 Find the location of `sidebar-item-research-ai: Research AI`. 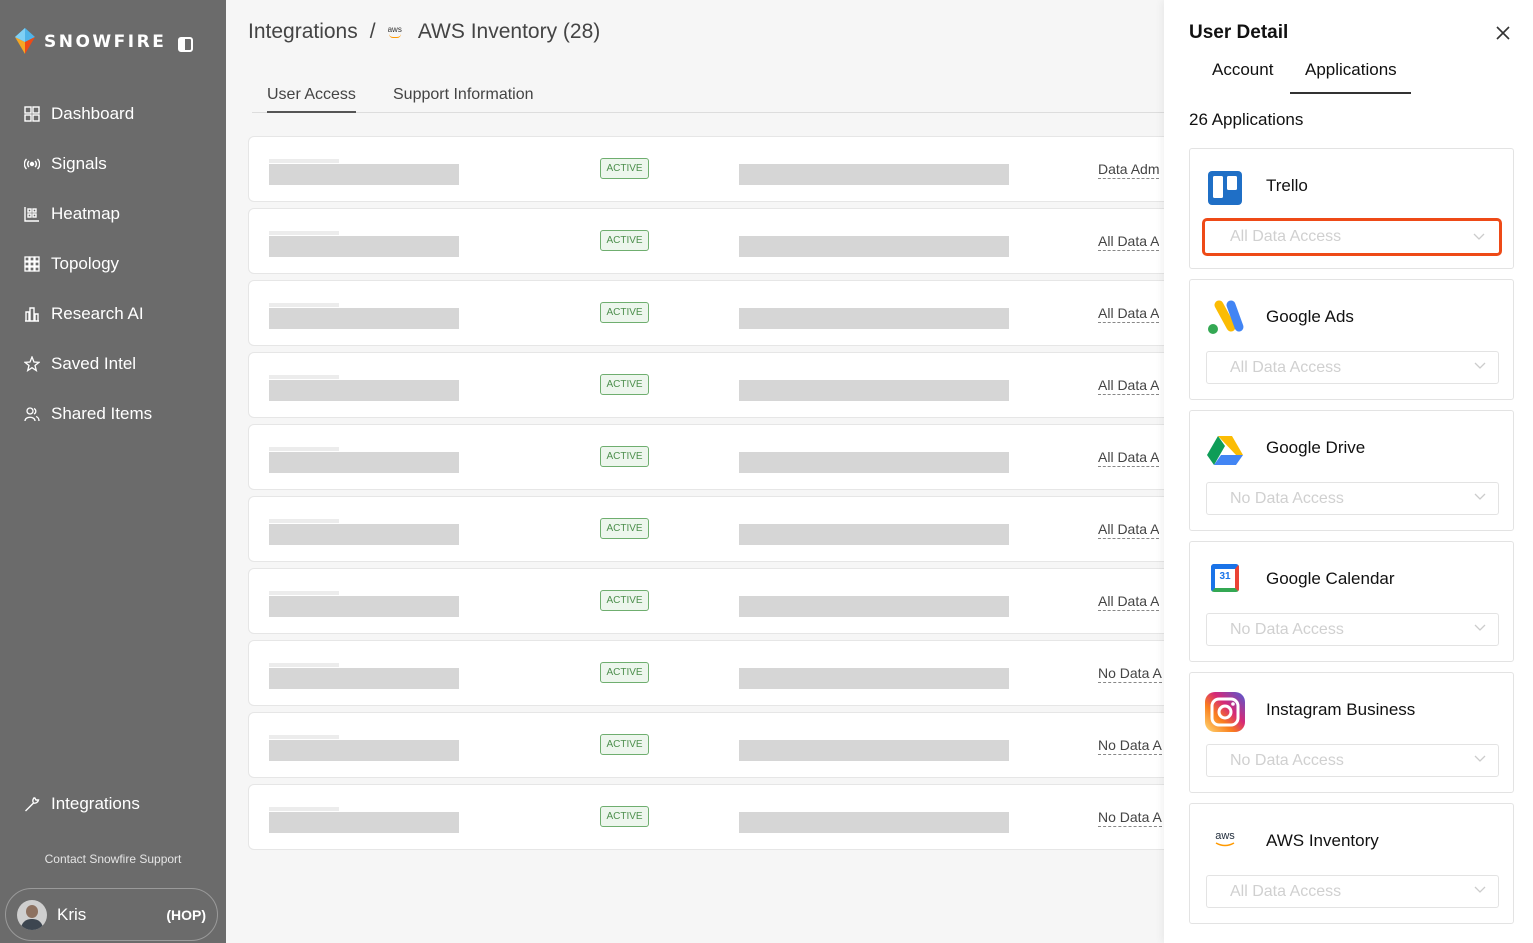

sidebar-item-research-ai: Research AI is located at coordinates (84, 314).